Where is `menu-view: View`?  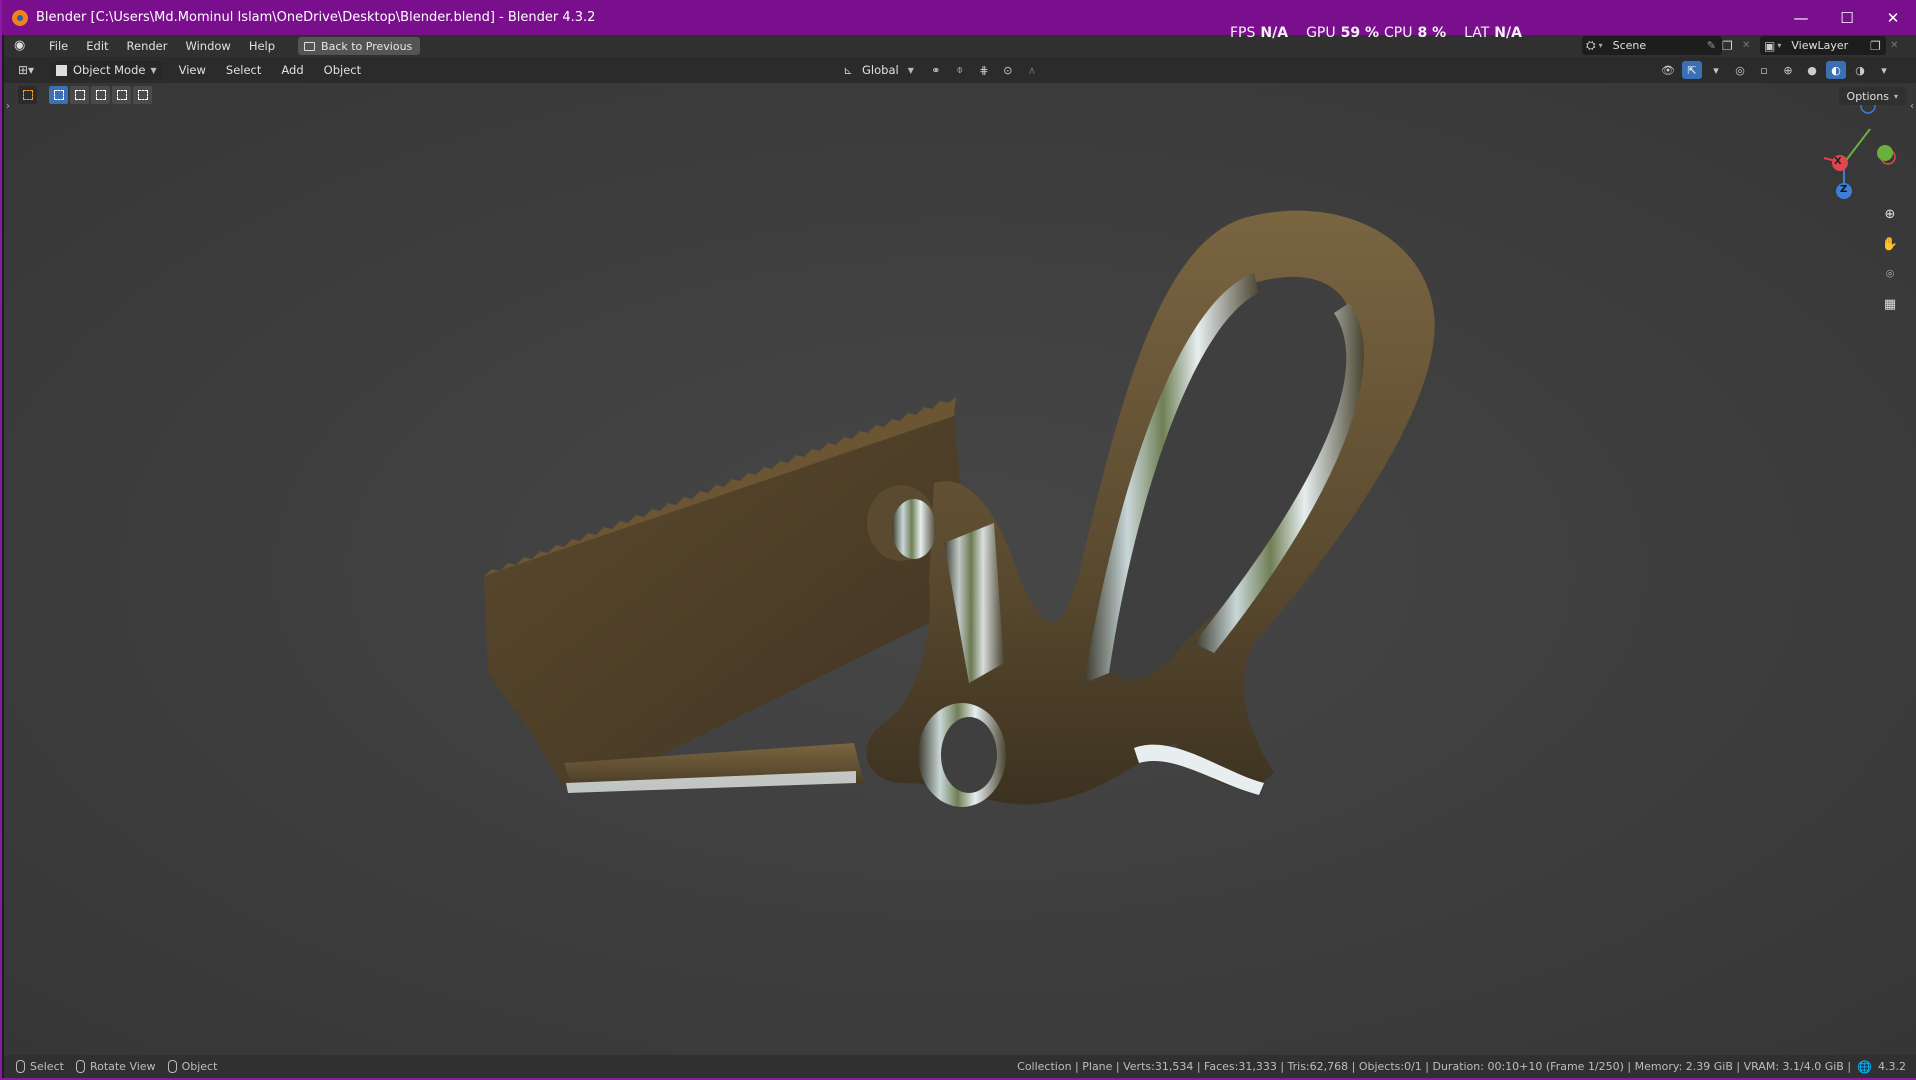 menu-view: View is located at coordinates (192, 70).